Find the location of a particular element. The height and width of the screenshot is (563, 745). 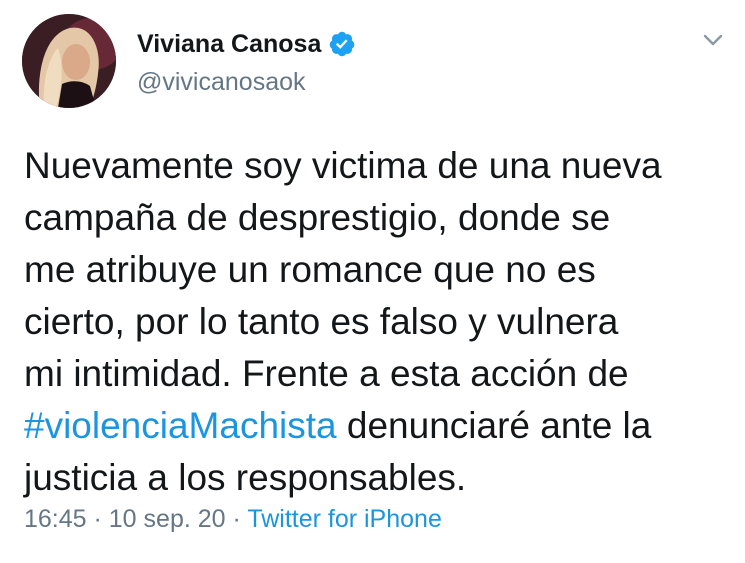

tweet-line: me atribuye un romance que no es is located at coordinates (310, 269).